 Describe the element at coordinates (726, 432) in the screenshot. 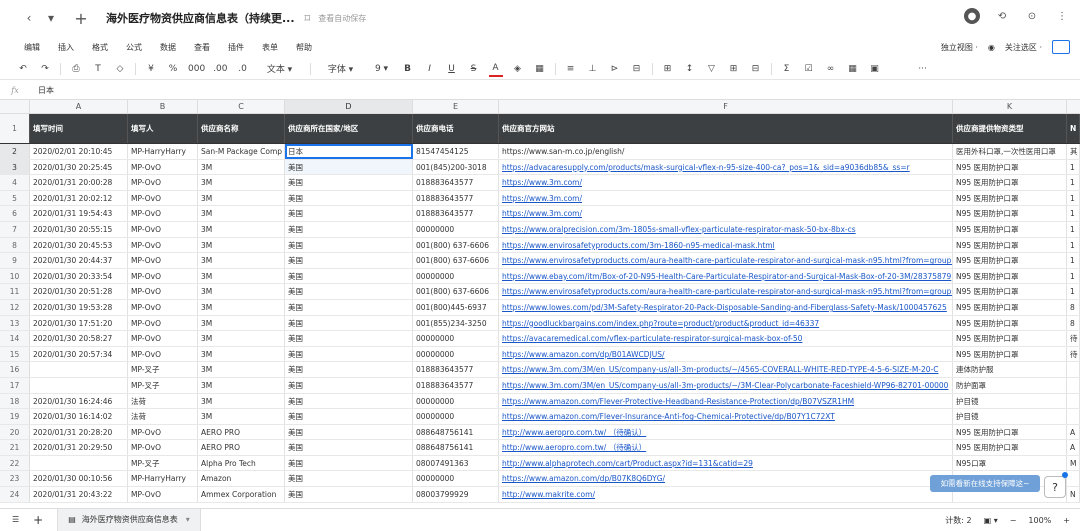

I see `table-cell: http://www.aeropro.com.tw/ （待确认）` at that location.